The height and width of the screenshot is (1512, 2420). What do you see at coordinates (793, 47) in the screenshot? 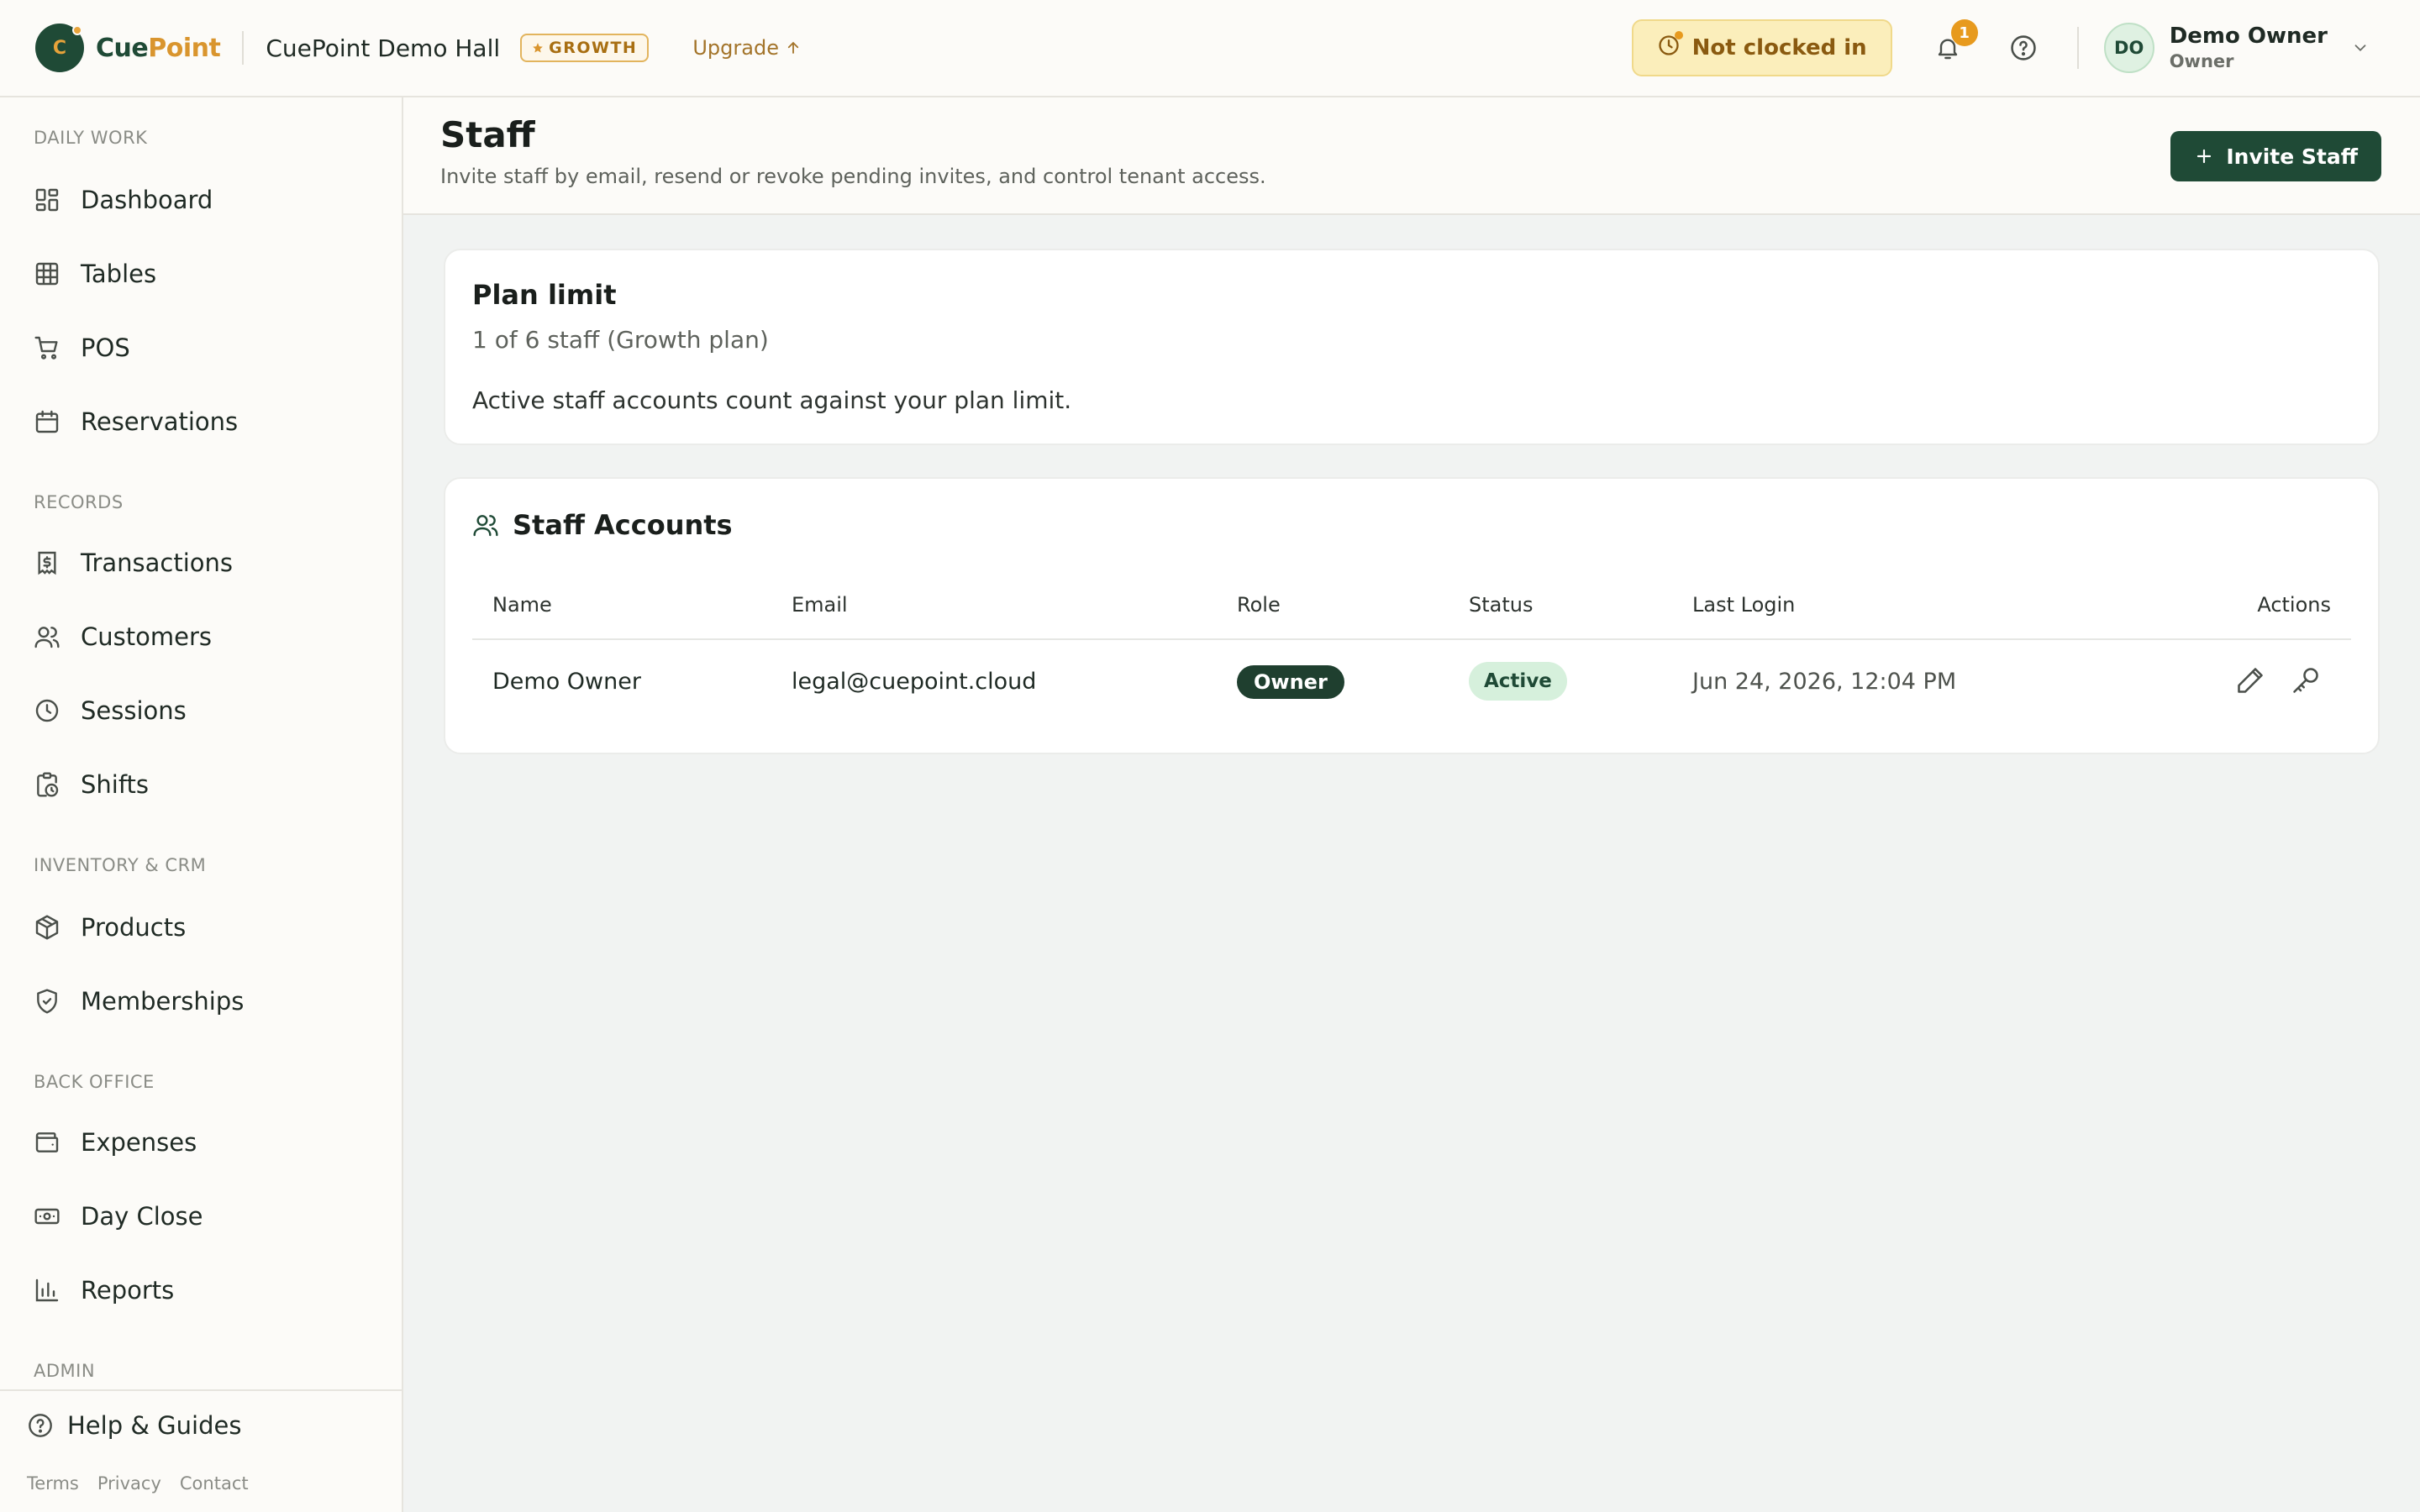
I see `arrow-up-icon` at bounding box center [793, 47].